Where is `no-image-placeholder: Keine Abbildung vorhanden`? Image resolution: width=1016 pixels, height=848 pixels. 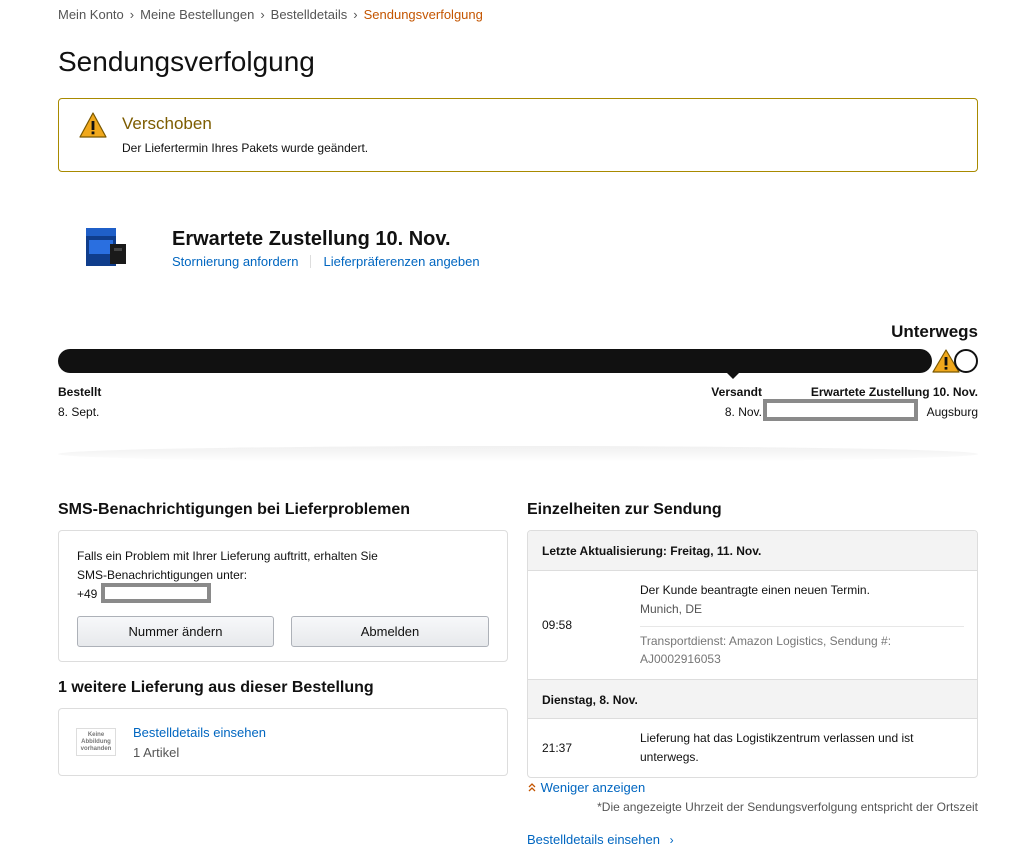
no-image-placeholder: Keine Abbildung vorhanden is located at coordinates (96, 742).